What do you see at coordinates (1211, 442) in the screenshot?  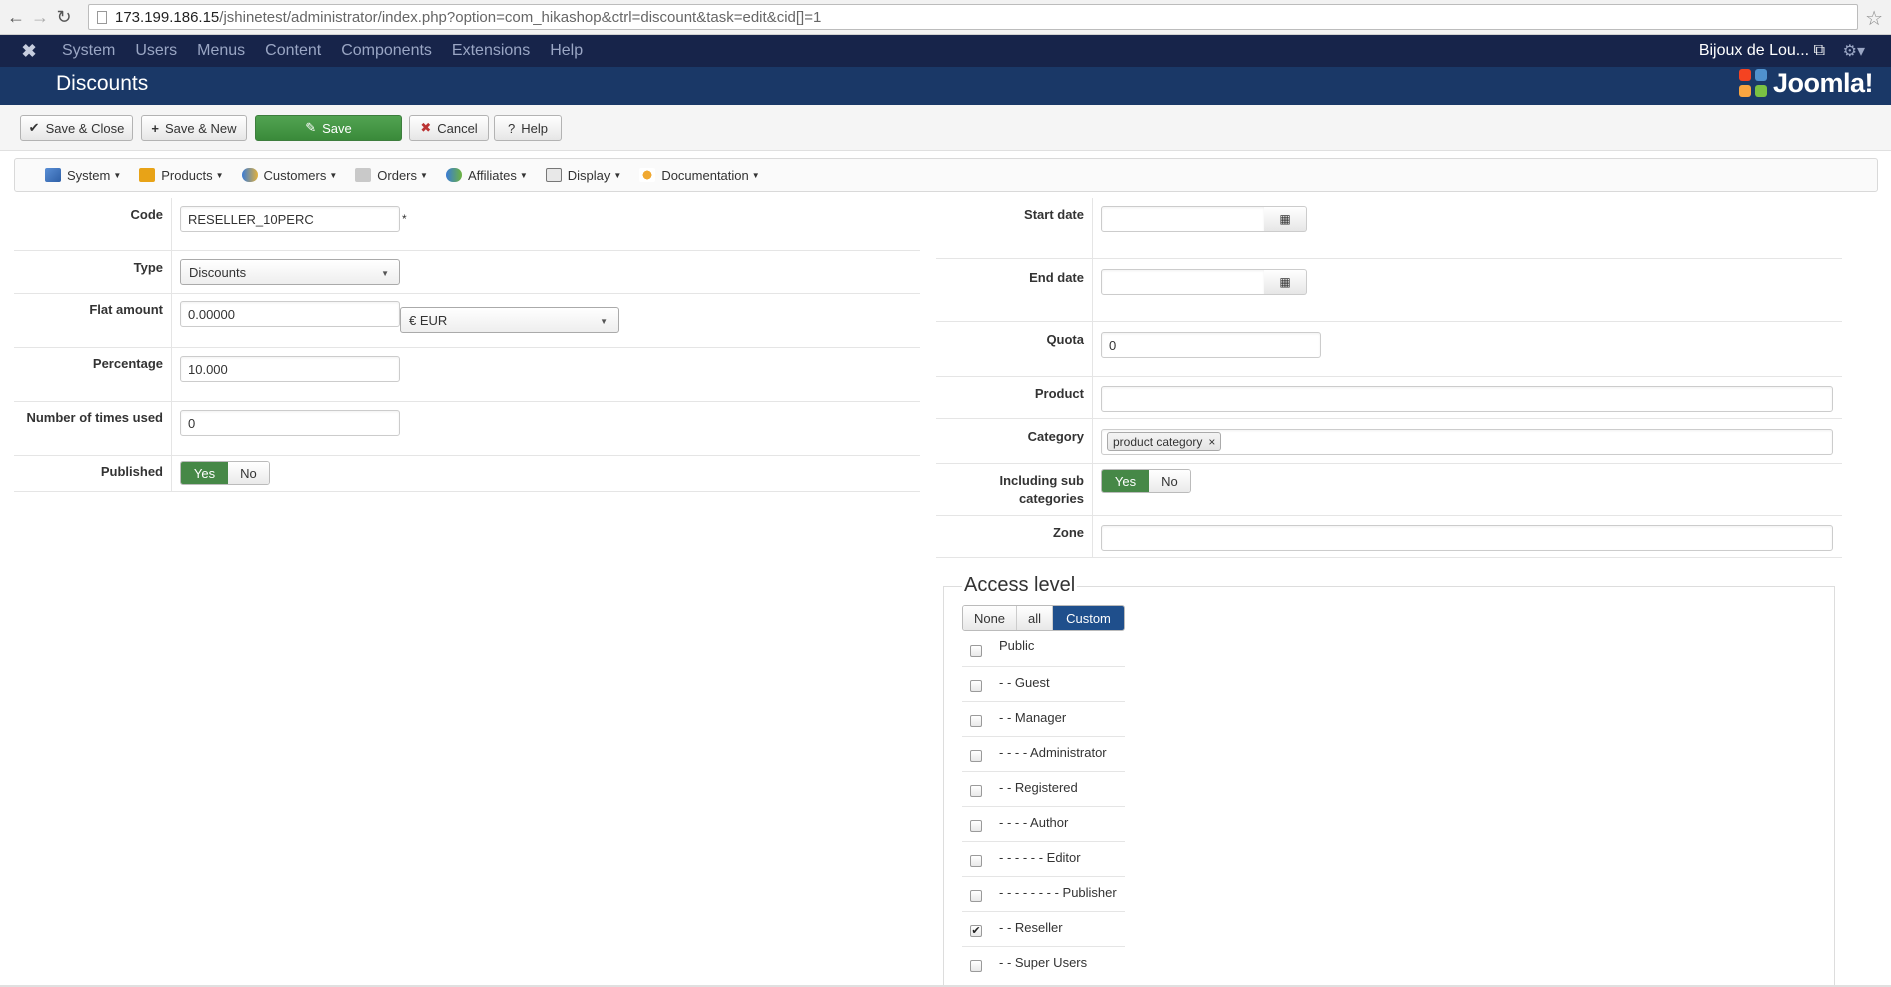 I see `remove-tag-icon: ×` at bounding box center [1211, 442].